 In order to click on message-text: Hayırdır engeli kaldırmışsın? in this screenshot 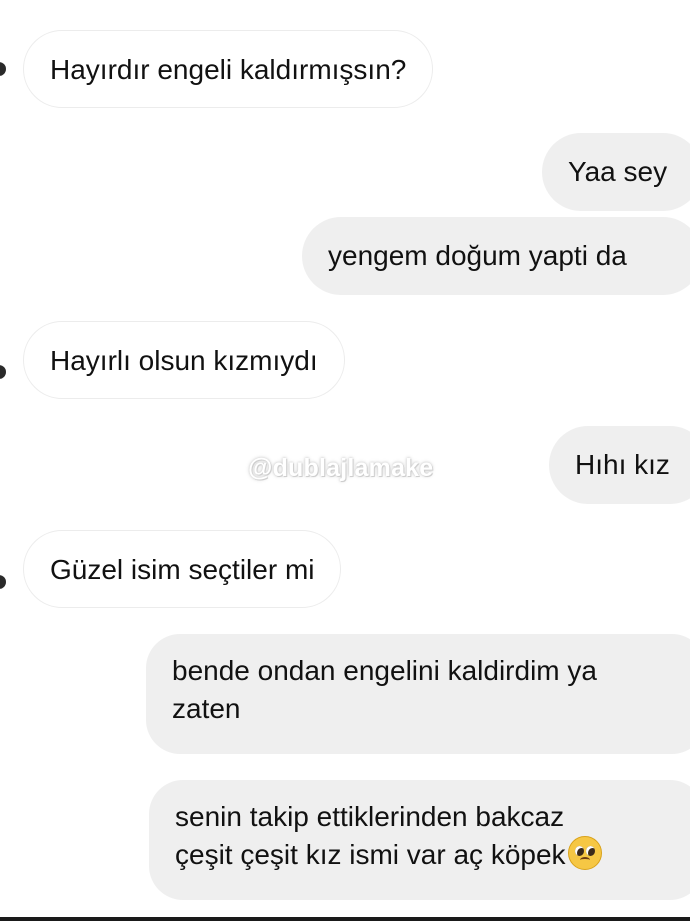, I will do `click(228, 69)`.